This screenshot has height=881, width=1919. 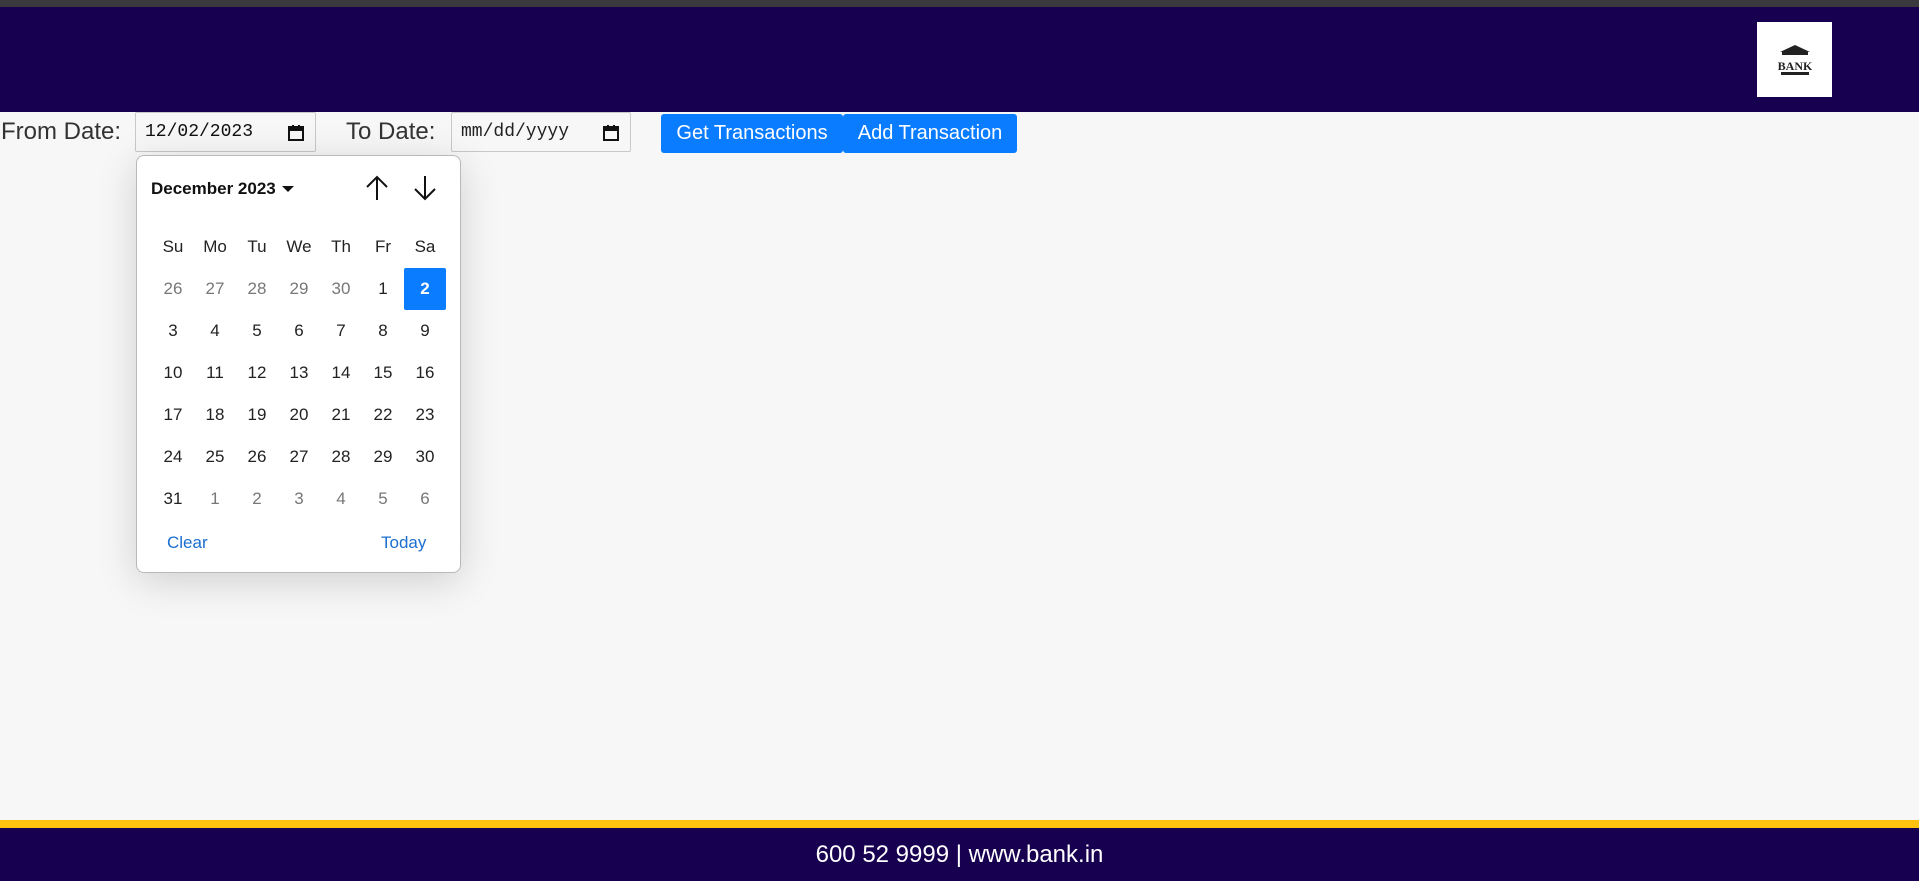 I want to click on arrow-up-icon, so click(x=377, y=188).